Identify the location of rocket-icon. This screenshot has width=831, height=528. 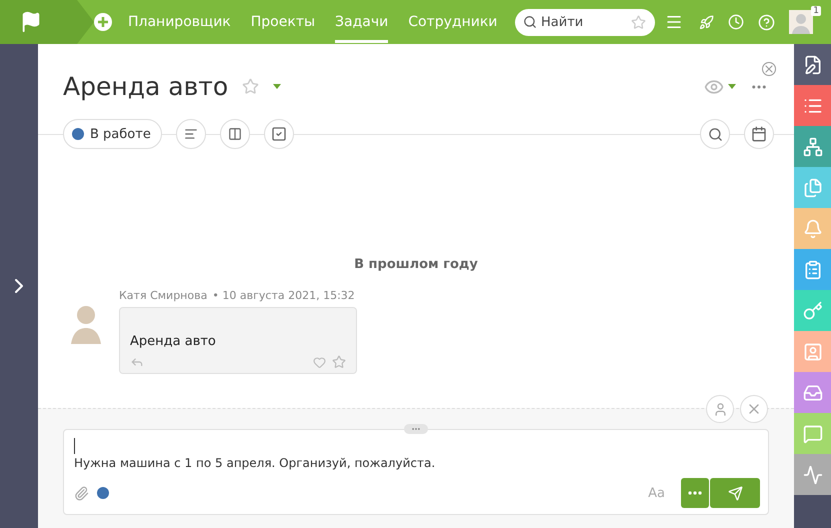
(706, 22).